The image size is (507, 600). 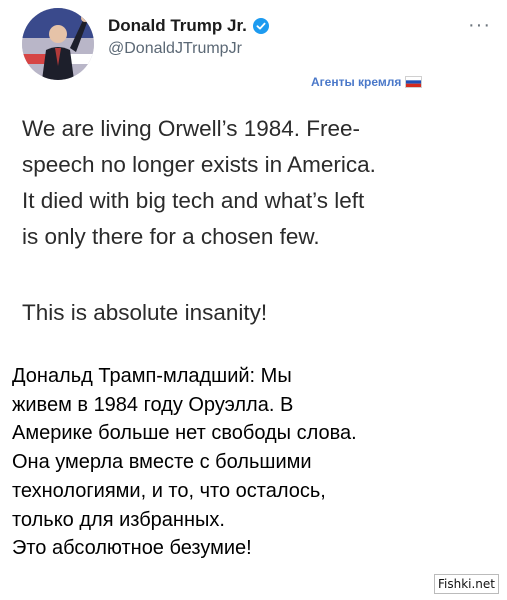 What do you see at coordinates (177, 26) in the screenshot?
I see `author-name: Donald Trump Jr.` at bounding box center [177, 26].